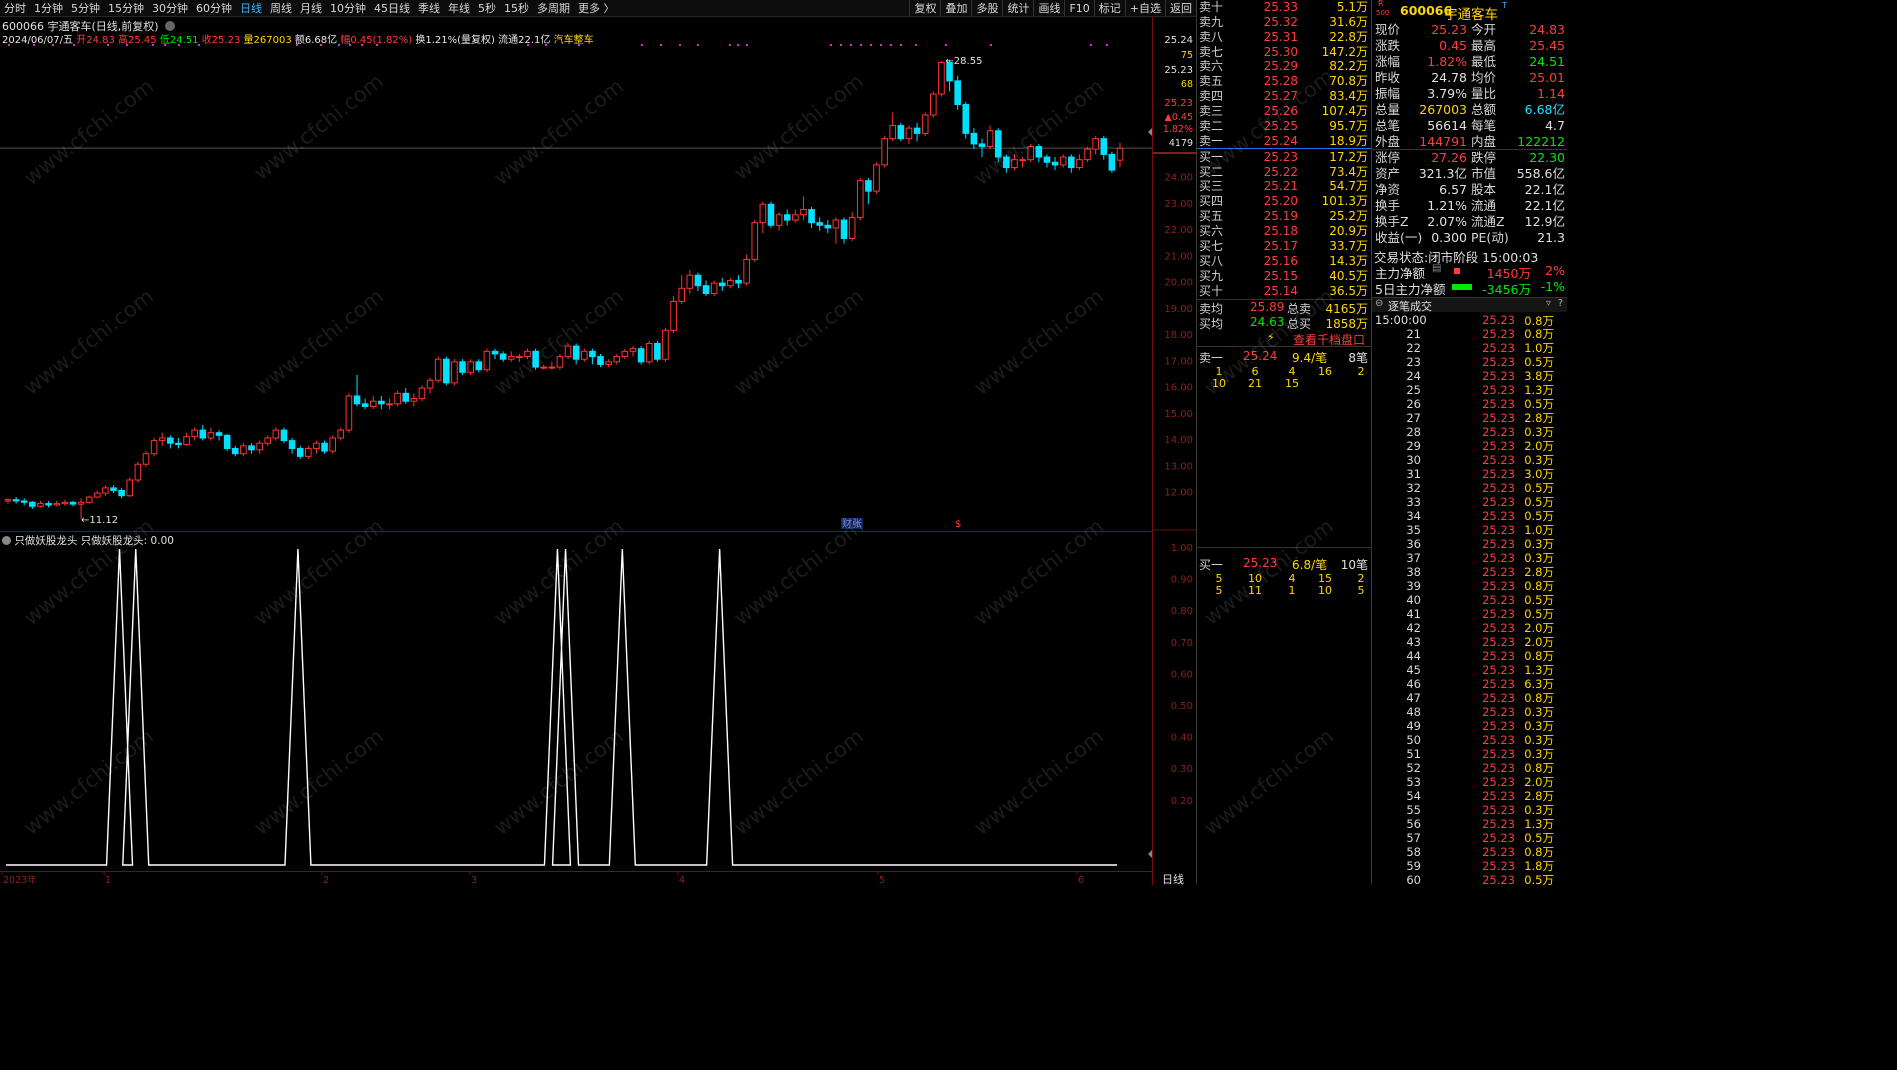 This screenshot has height=1070, width=1897. What do you see at coordinates (392, 8) in the screenshot?
I see `period-tab: 45日线` at bounding box center [392, 8].